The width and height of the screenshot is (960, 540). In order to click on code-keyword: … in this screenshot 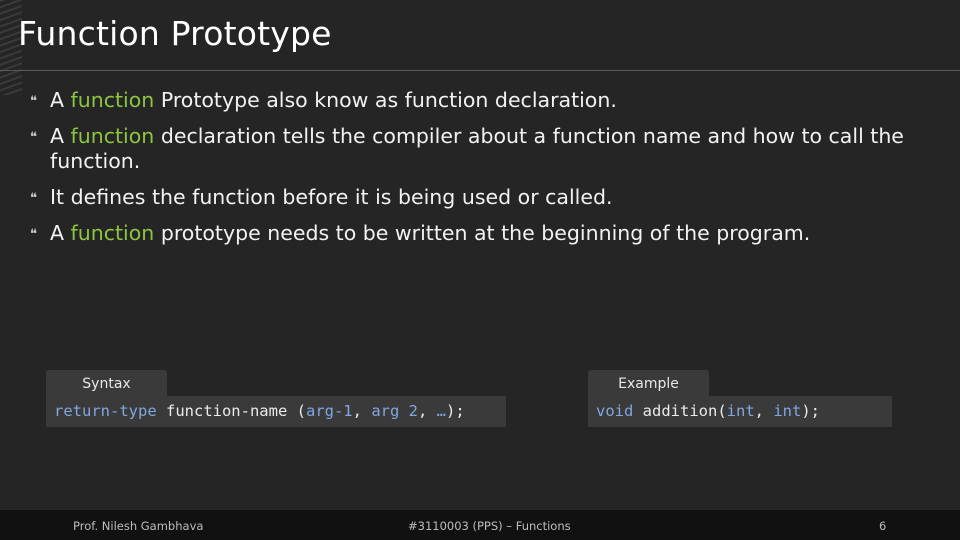, I will do `click(441, 411)`.